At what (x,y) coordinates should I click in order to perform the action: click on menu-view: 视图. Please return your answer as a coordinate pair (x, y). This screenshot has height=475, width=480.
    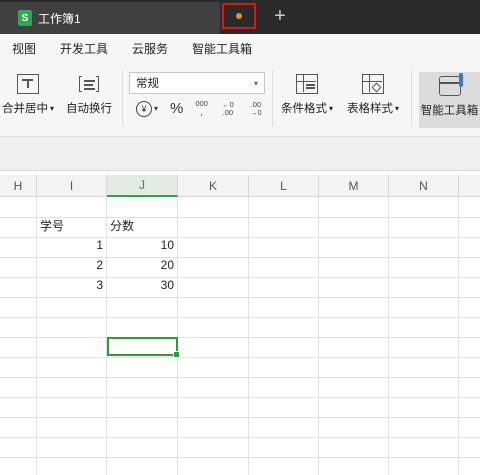
    Looking at the image, I should click on (24, 48).